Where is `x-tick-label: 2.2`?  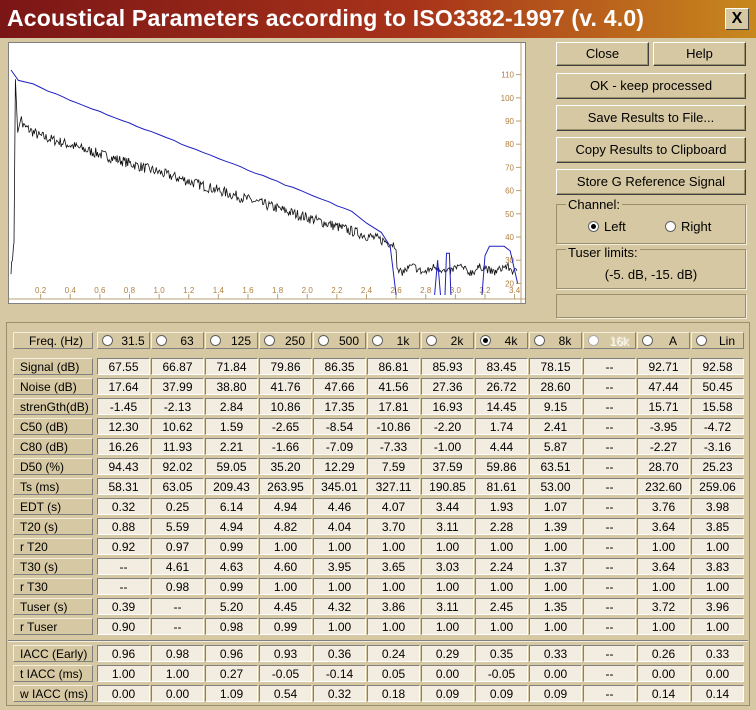
x-tick-label: 2.2 is located at coordinates (337, 290).